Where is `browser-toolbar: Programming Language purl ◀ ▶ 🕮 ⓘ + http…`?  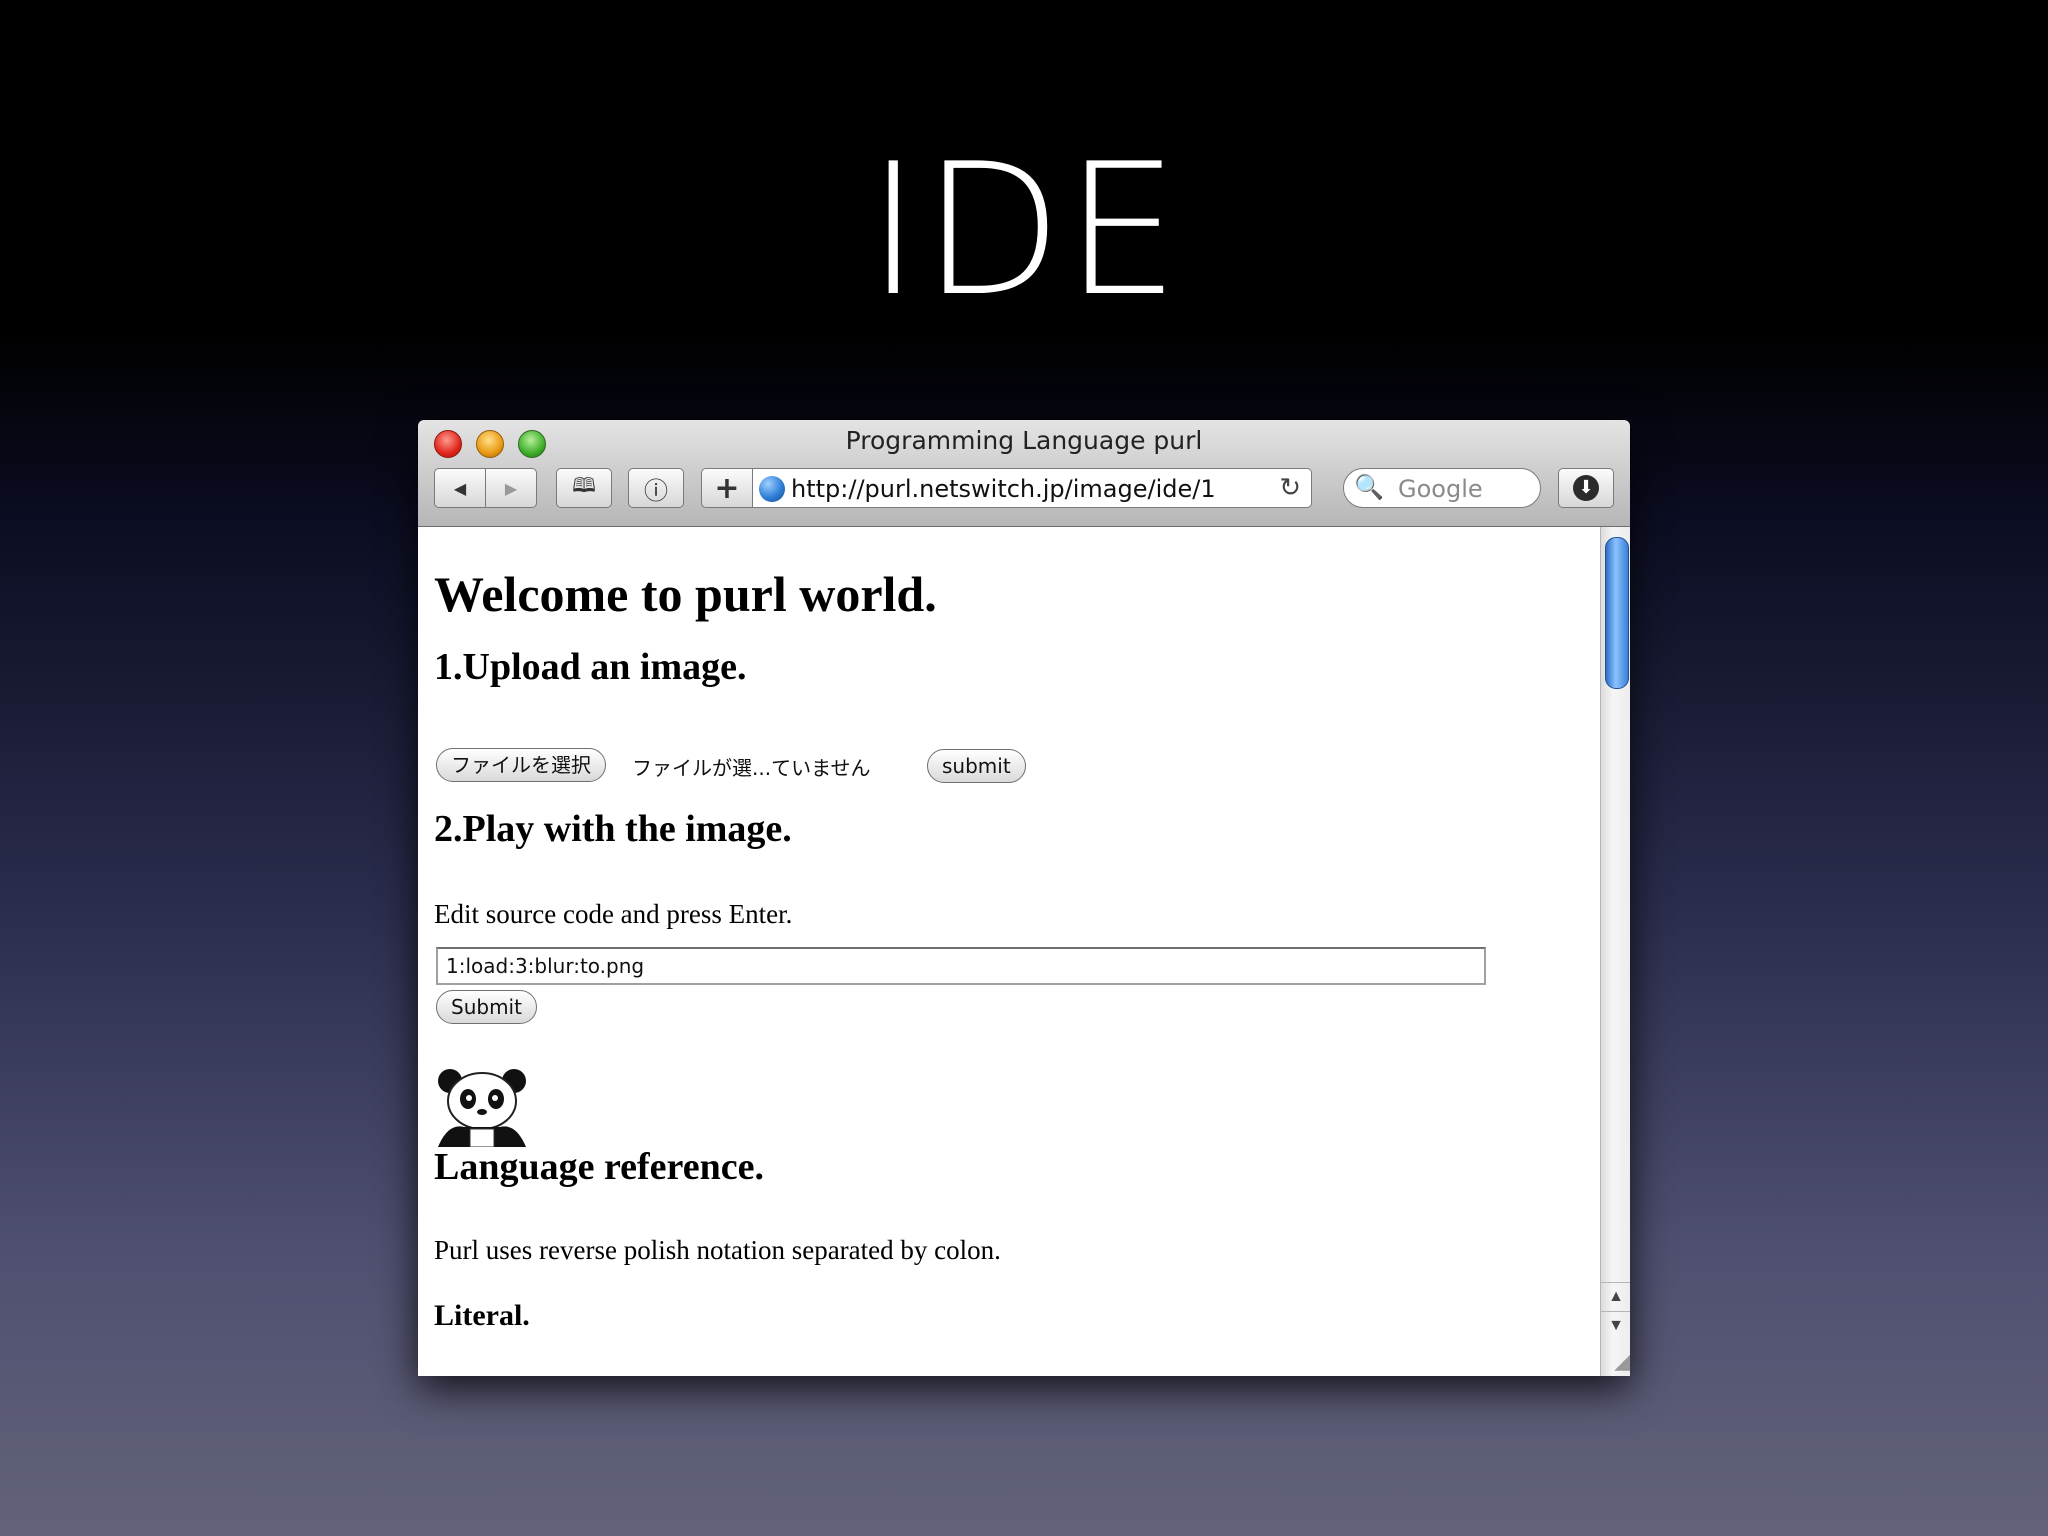 browser-toolbar: Programming Language purl ◀ ▶ 🕮 ⓘ + http… is located at coordinates (1024, 473).